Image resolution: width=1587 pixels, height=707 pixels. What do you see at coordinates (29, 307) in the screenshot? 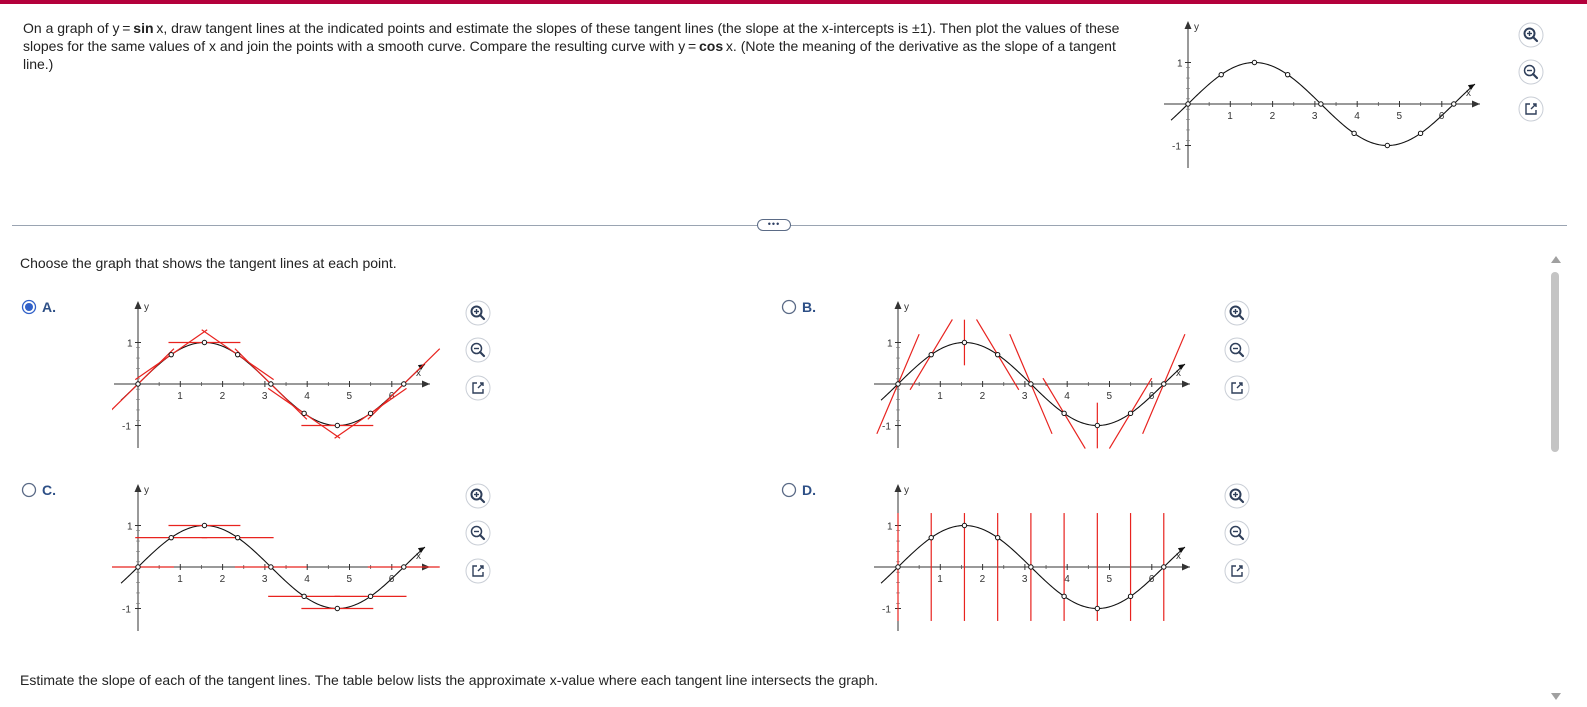
I see `radio-option-a` at bounding box center [29, 307].